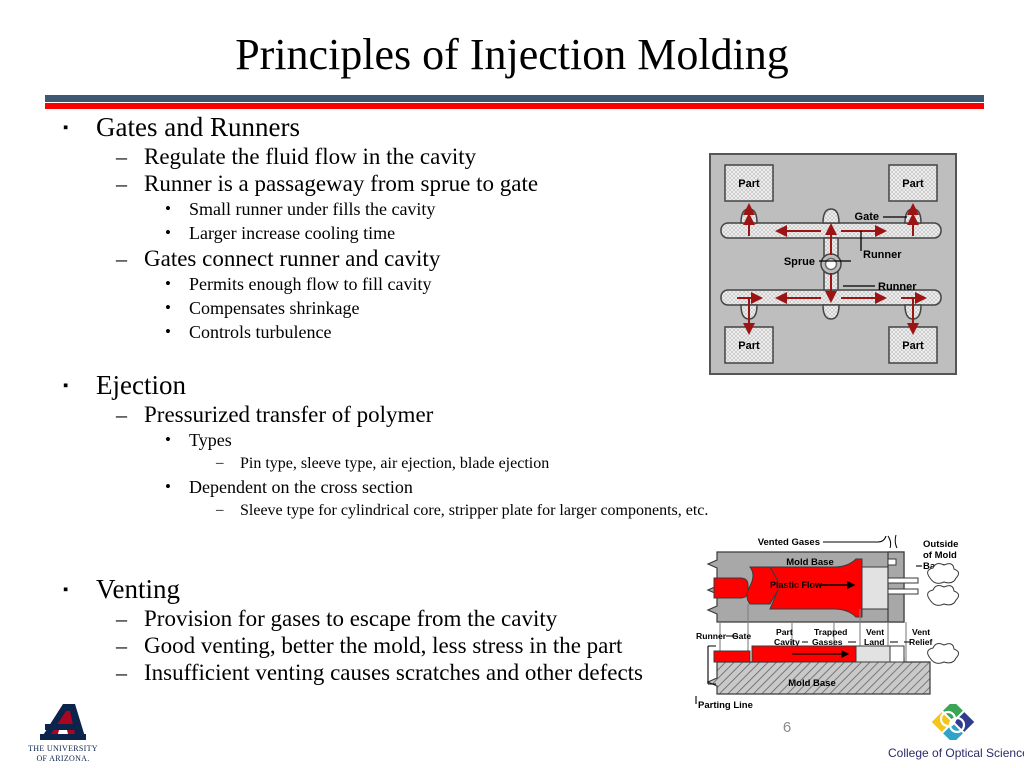  Describe the element at coordinates (799, 262) in the screenshot. I see `label-sprue: Sprue` at that location.